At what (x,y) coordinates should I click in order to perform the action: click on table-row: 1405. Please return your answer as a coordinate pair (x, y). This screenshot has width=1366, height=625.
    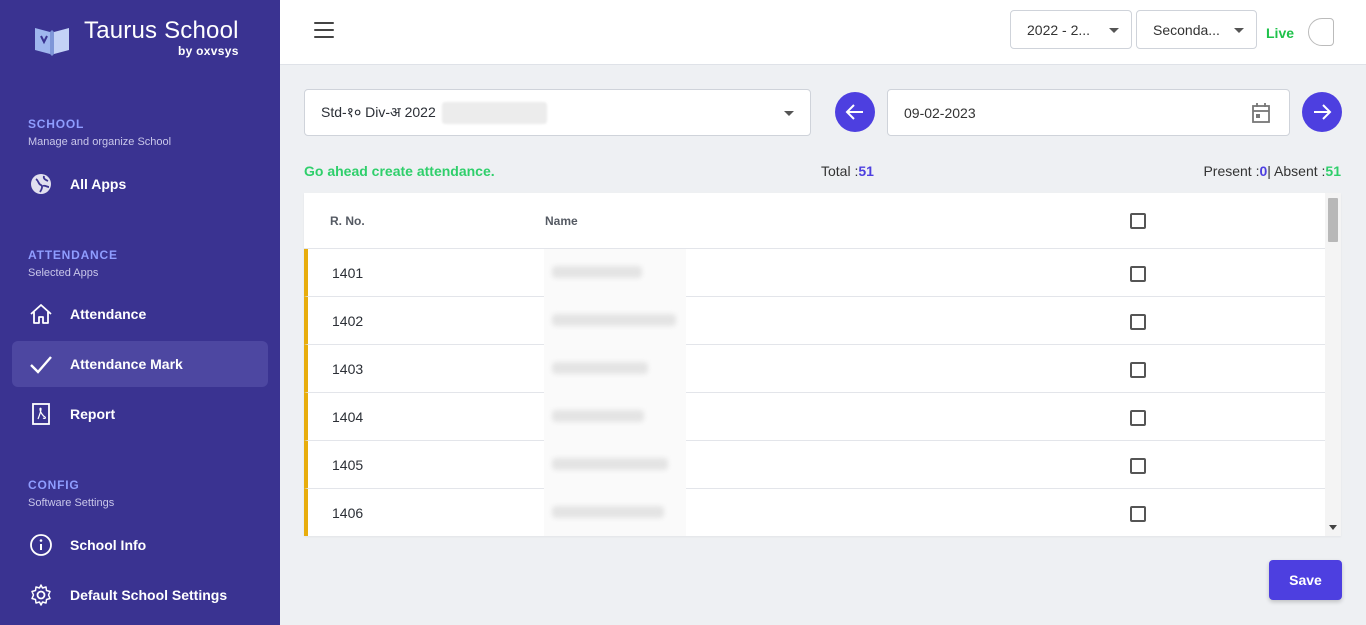
    Looking at the image, I should click on (814, 465).